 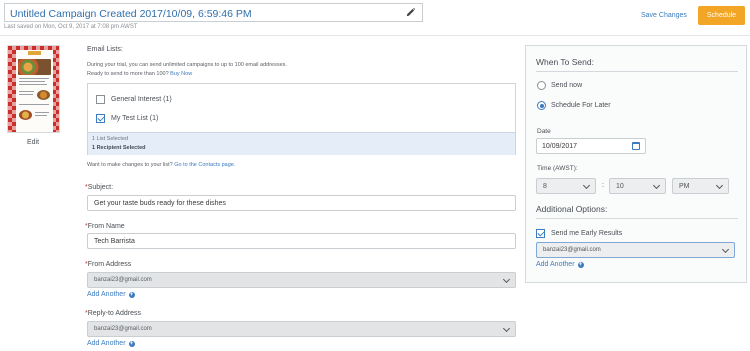 What do you see at coordinates (119, 148) in the screenshot?
I see `recipients-selected-count: 1 Recipient Selected` at bounding box center [119, 148].